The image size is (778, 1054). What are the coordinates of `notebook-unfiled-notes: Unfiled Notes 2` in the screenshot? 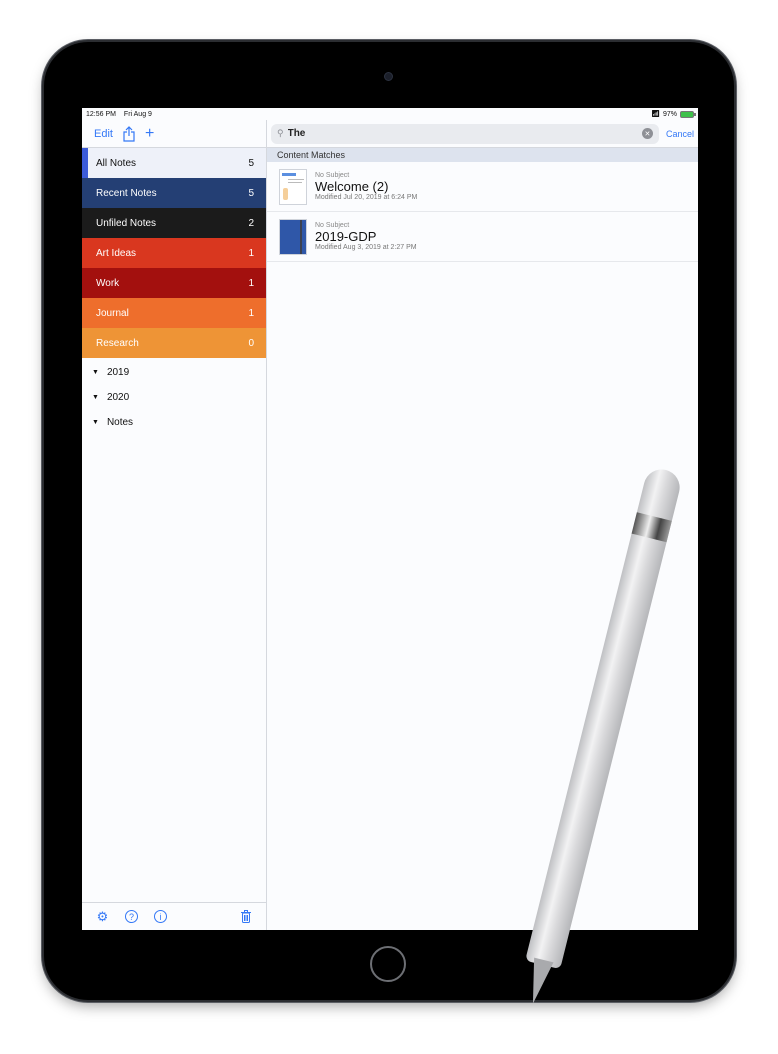 It's located at (174, 223).